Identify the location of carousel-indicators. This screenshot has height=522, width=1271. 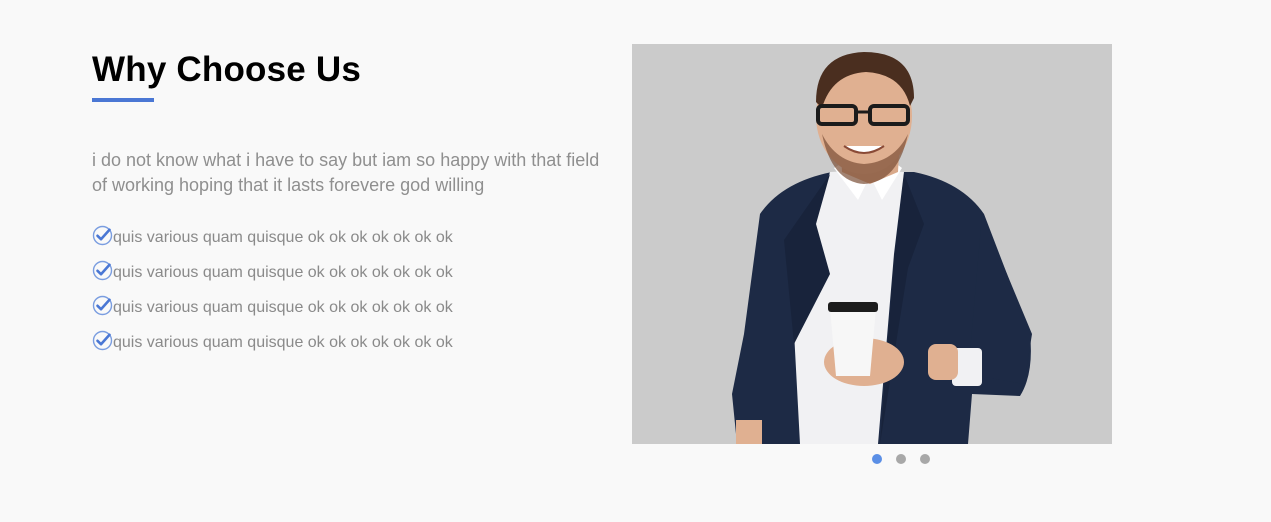
(901, 459).